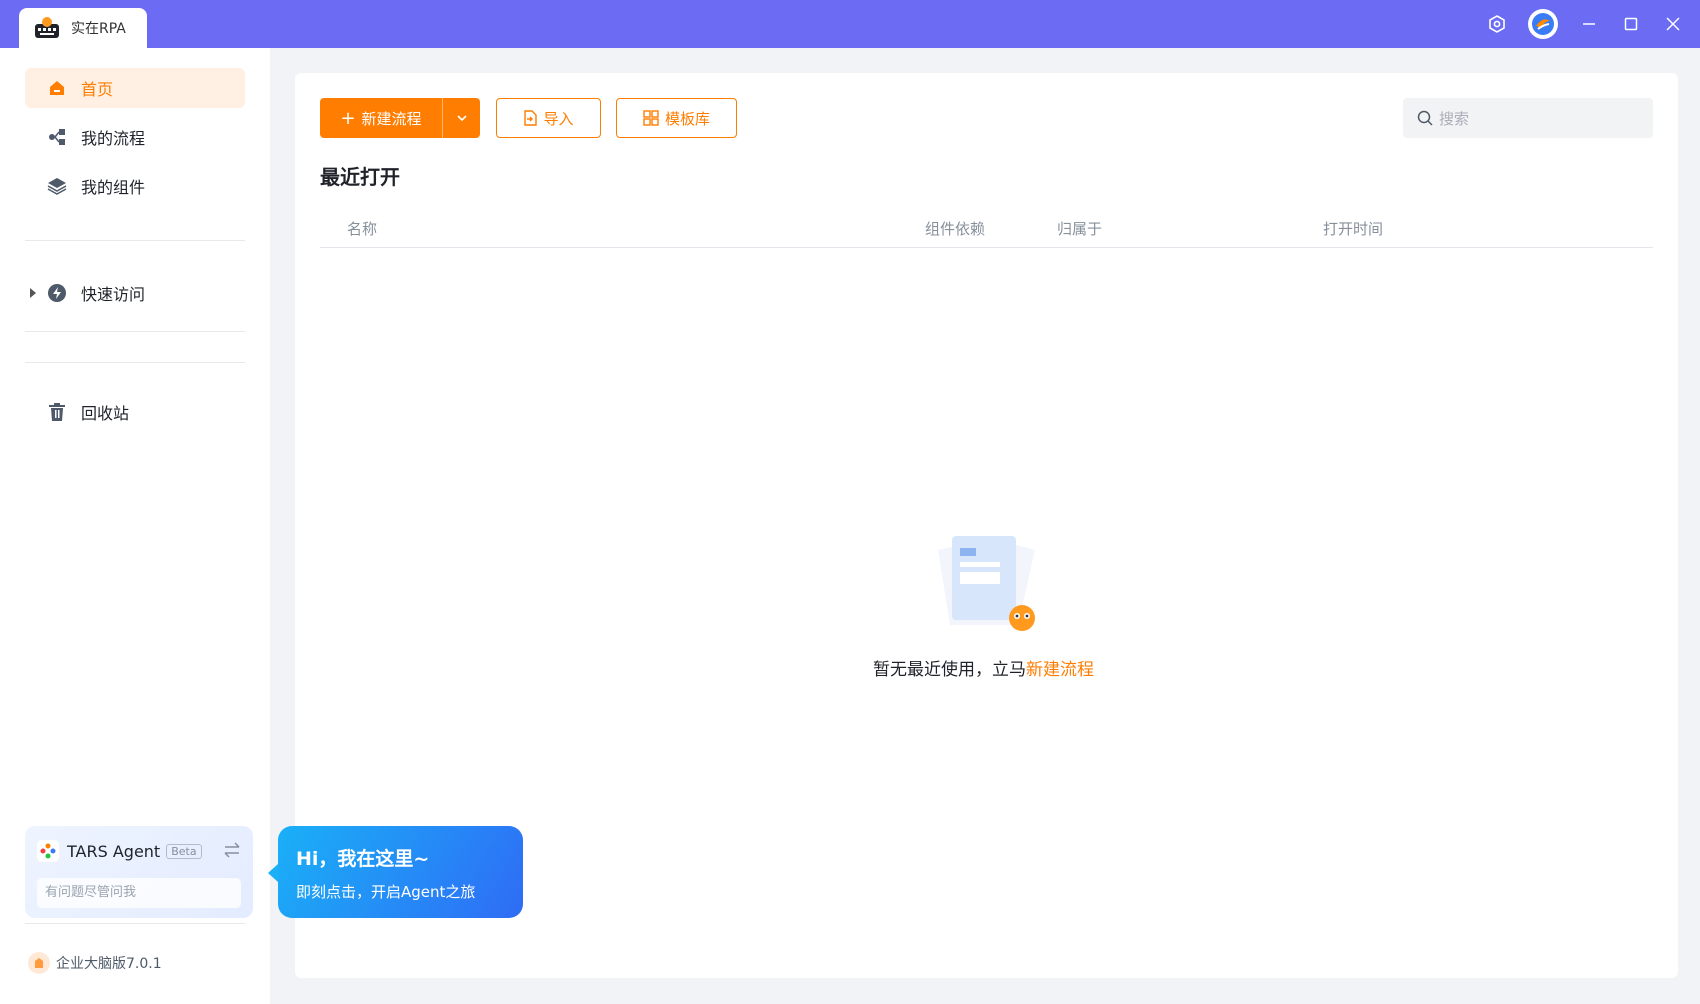 The image size is (1700, 1004). I want to click on sidebar-item-label: 我的流程, so click(113, 138).